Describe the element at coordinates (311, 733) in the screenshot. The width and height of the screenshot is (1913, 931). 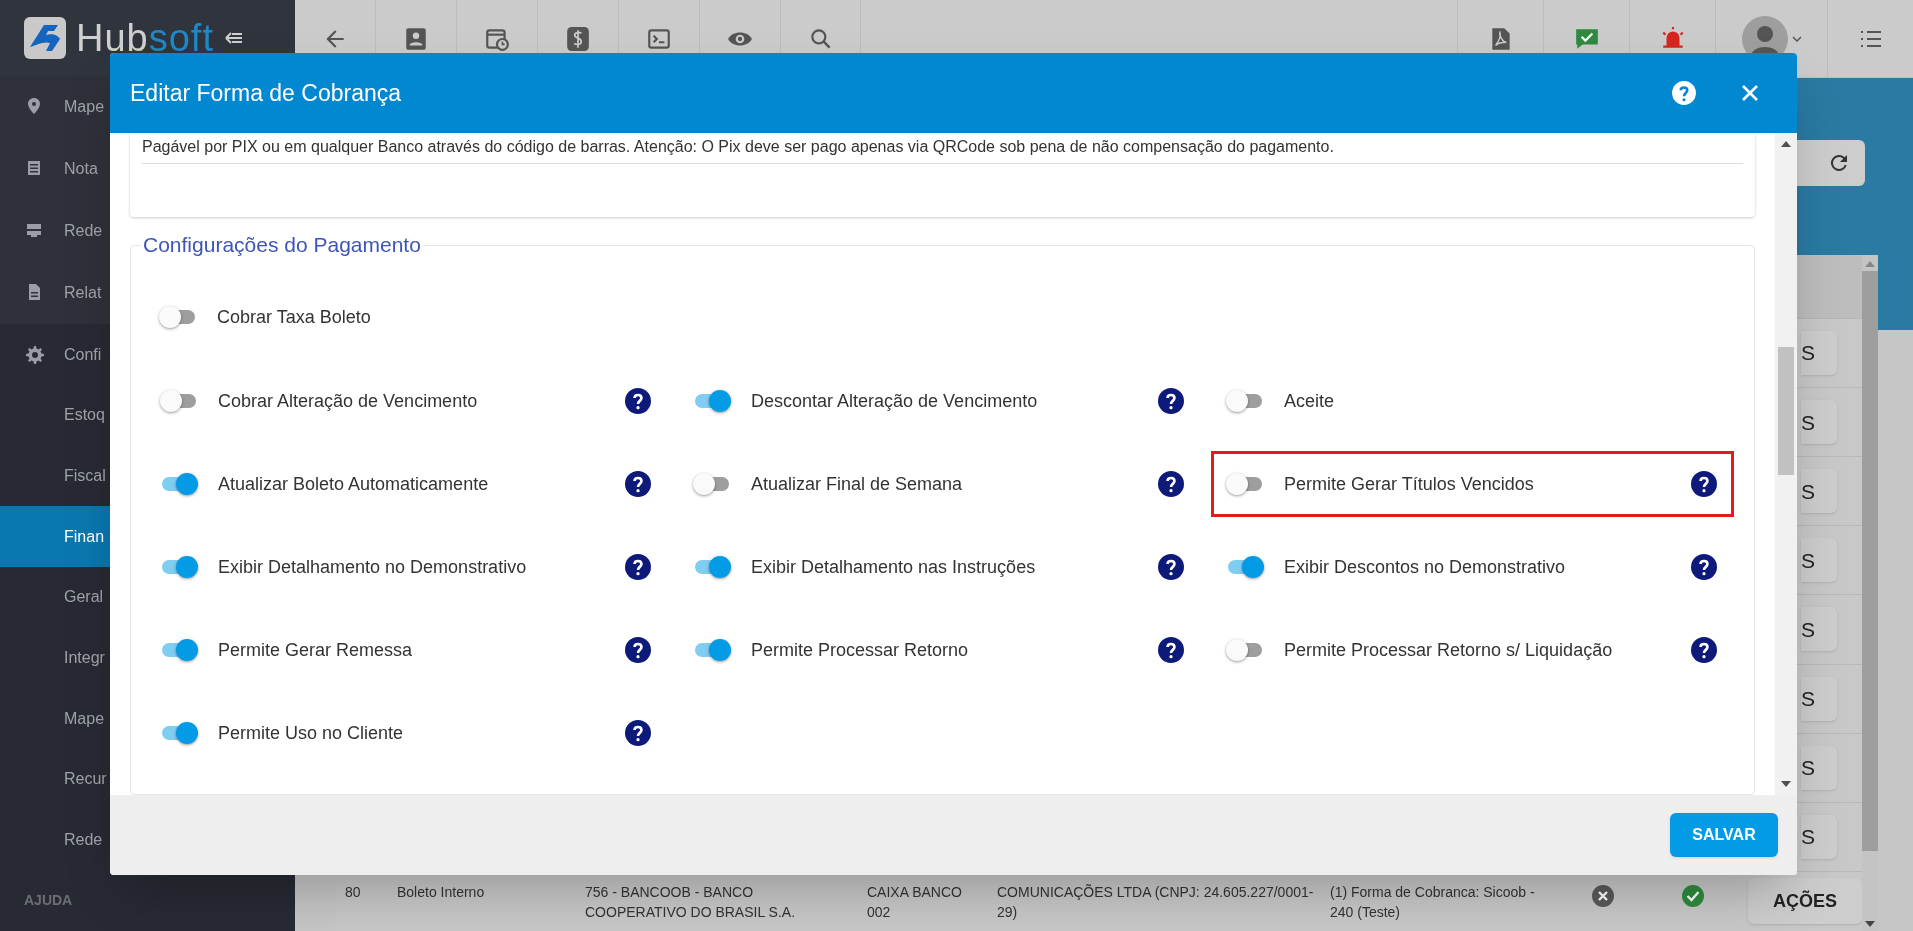
I see `option-label: Permite Uso no Cliente` at that location.